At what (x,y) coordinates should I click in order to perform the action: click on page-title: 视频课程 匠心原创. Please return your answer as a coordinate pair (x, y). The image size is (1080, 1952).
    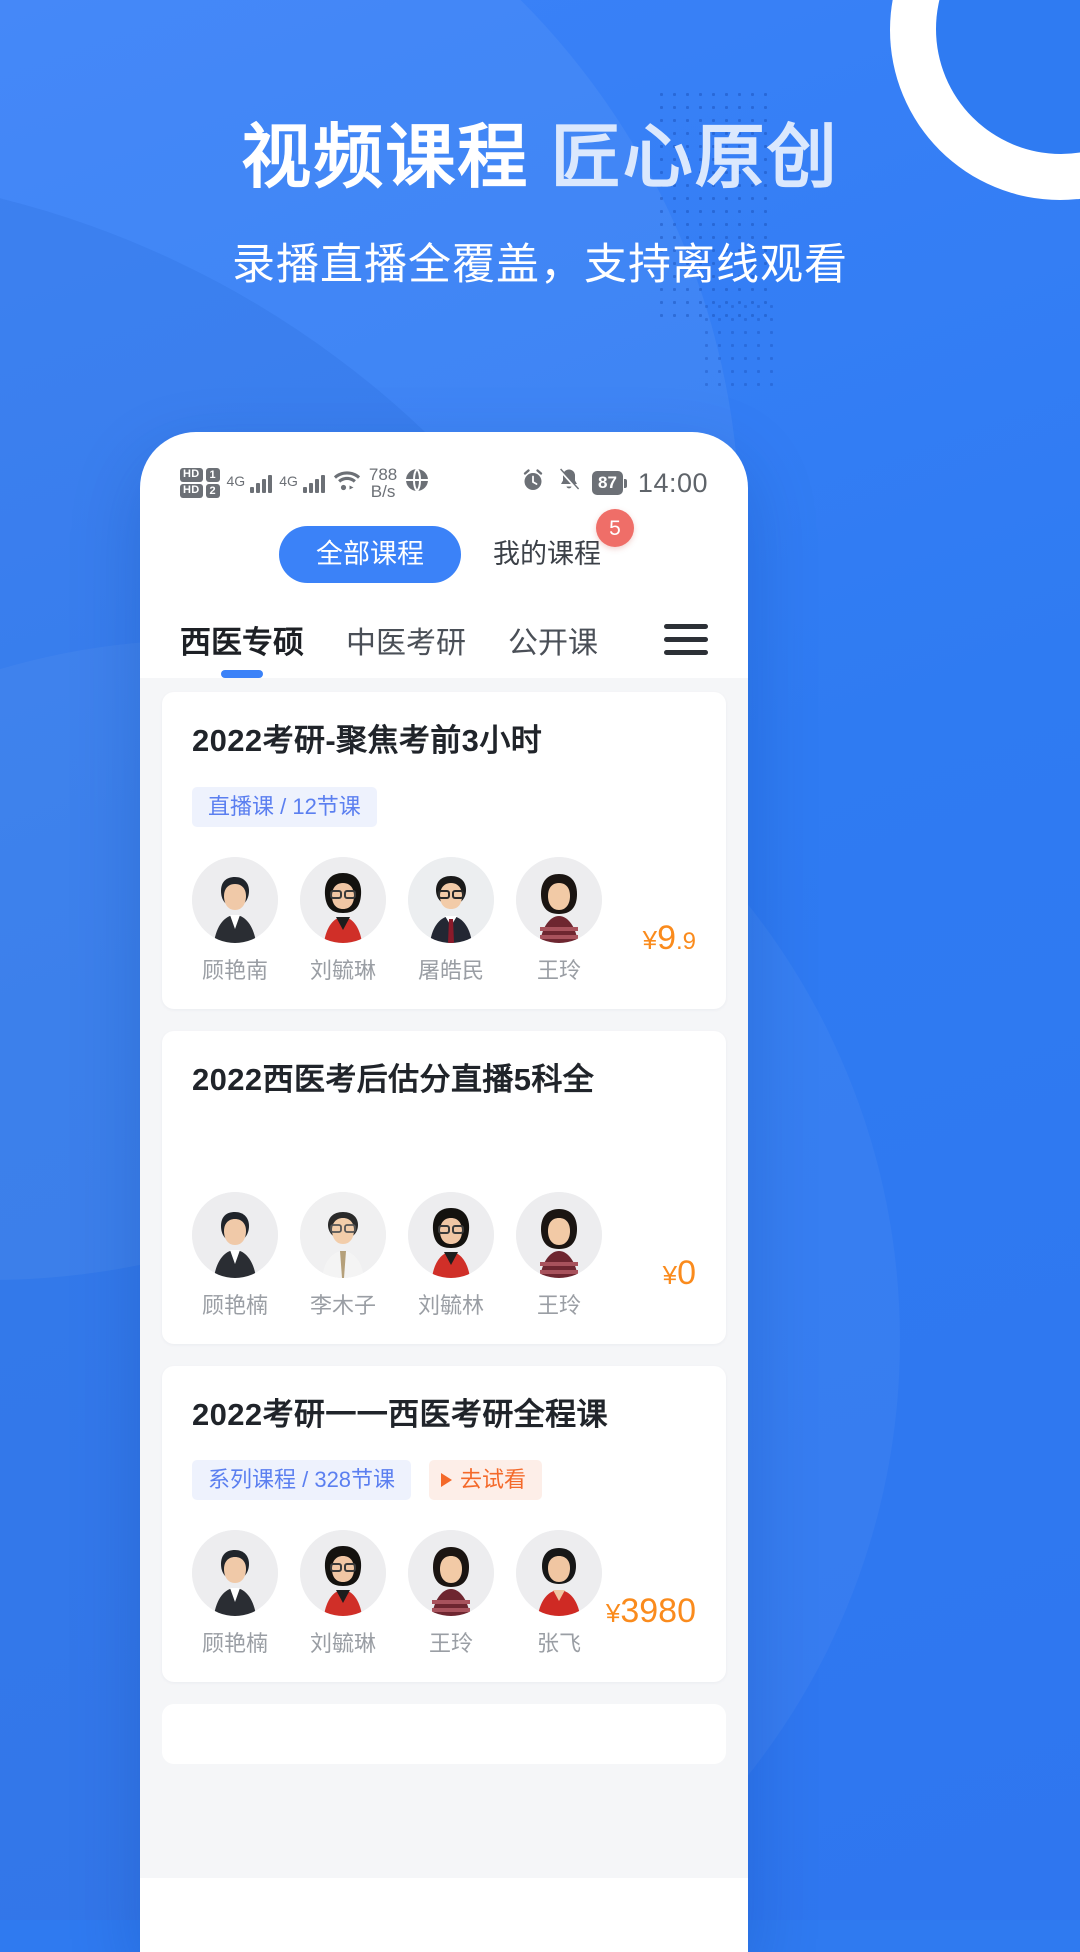
    Looking at the image, I should click on (540, 157).